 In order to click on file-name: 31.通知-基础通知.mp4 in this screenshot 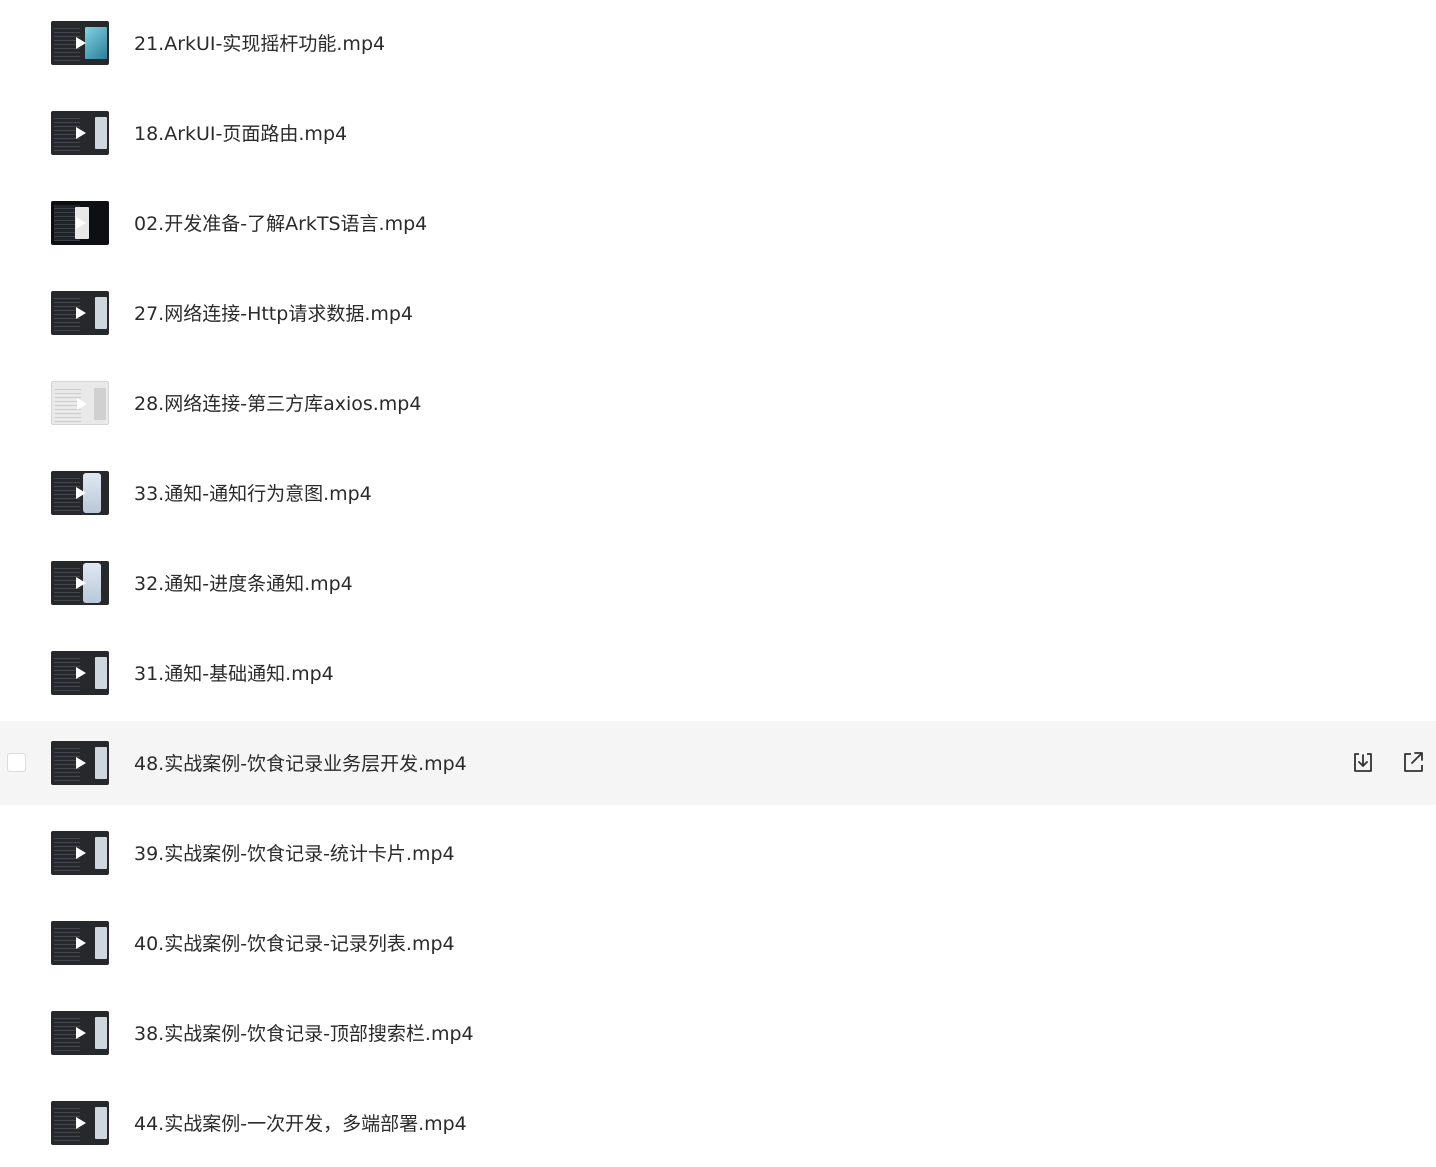, I will do `click(234, 674)`.